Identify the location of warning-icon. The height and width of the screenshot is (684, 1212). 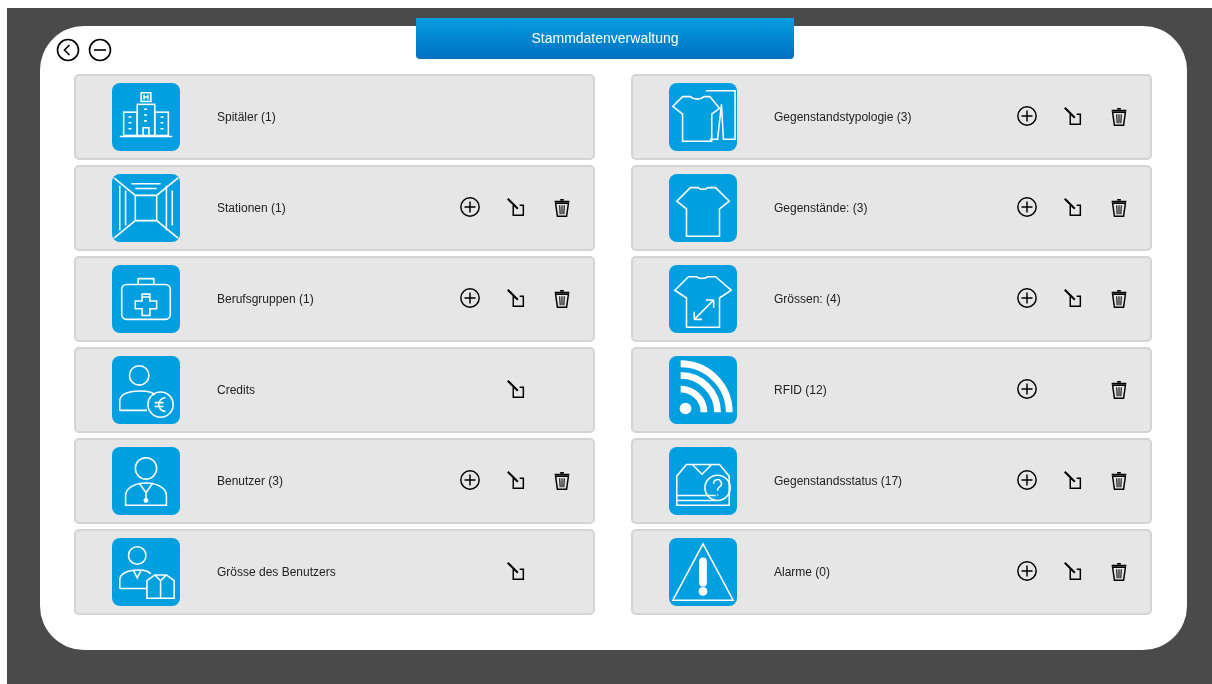
(703, 572).